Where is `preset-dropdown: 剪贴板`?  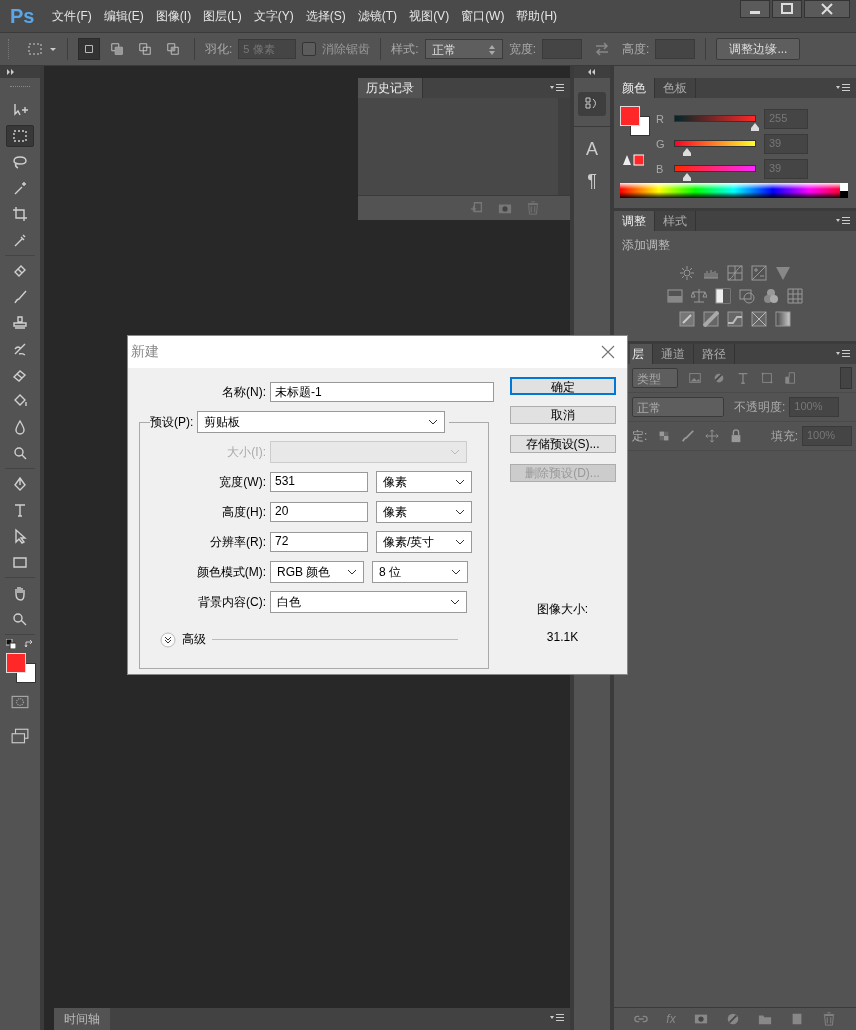
preset-dropdown: 剪贴板 is located at coordinates (321, 422).